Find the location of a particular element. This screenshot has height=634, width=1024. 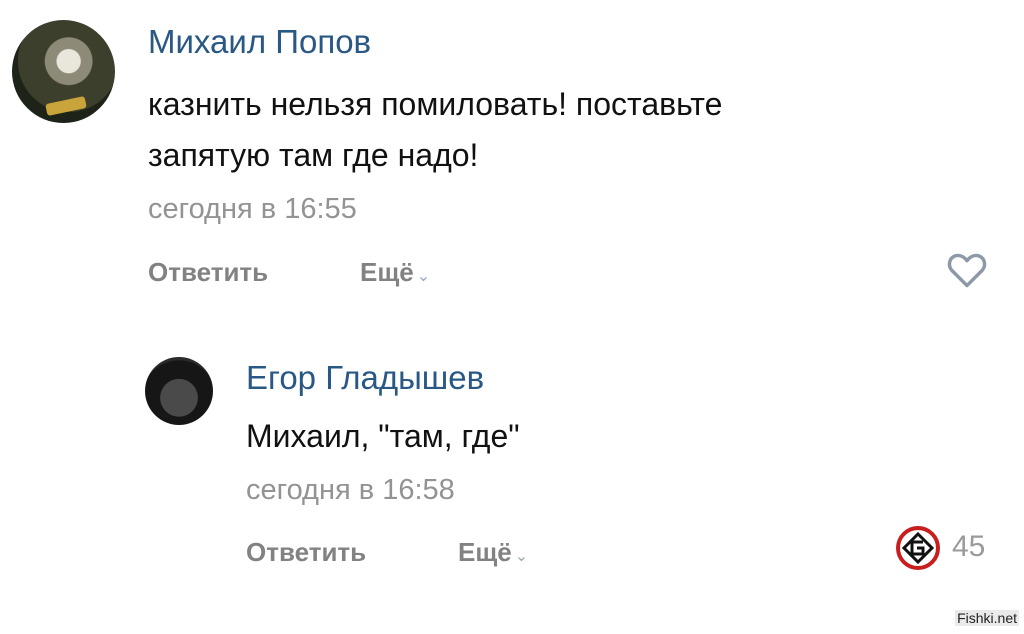

author-name: Егор Гладышев is located at coordinates (365, 378).